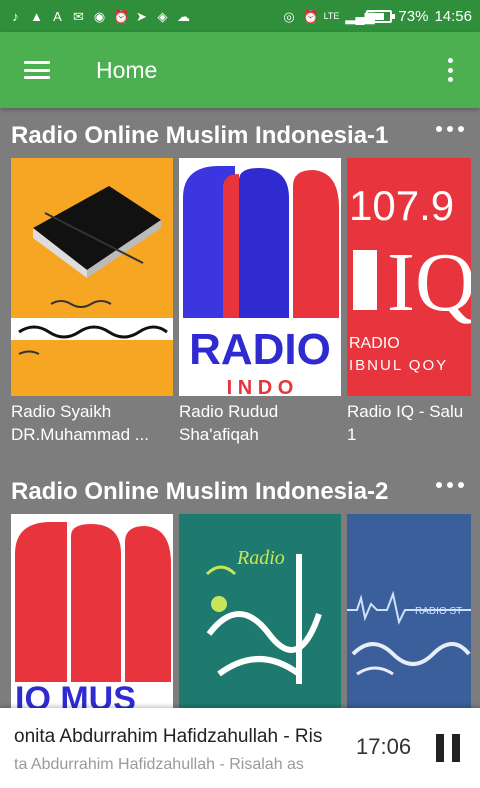 The height and width of the screenshot is (788, 480). Describe the element at coordinates (260, 558) in the screenshot. I see `artwork-radio-script: Radio` at that location.